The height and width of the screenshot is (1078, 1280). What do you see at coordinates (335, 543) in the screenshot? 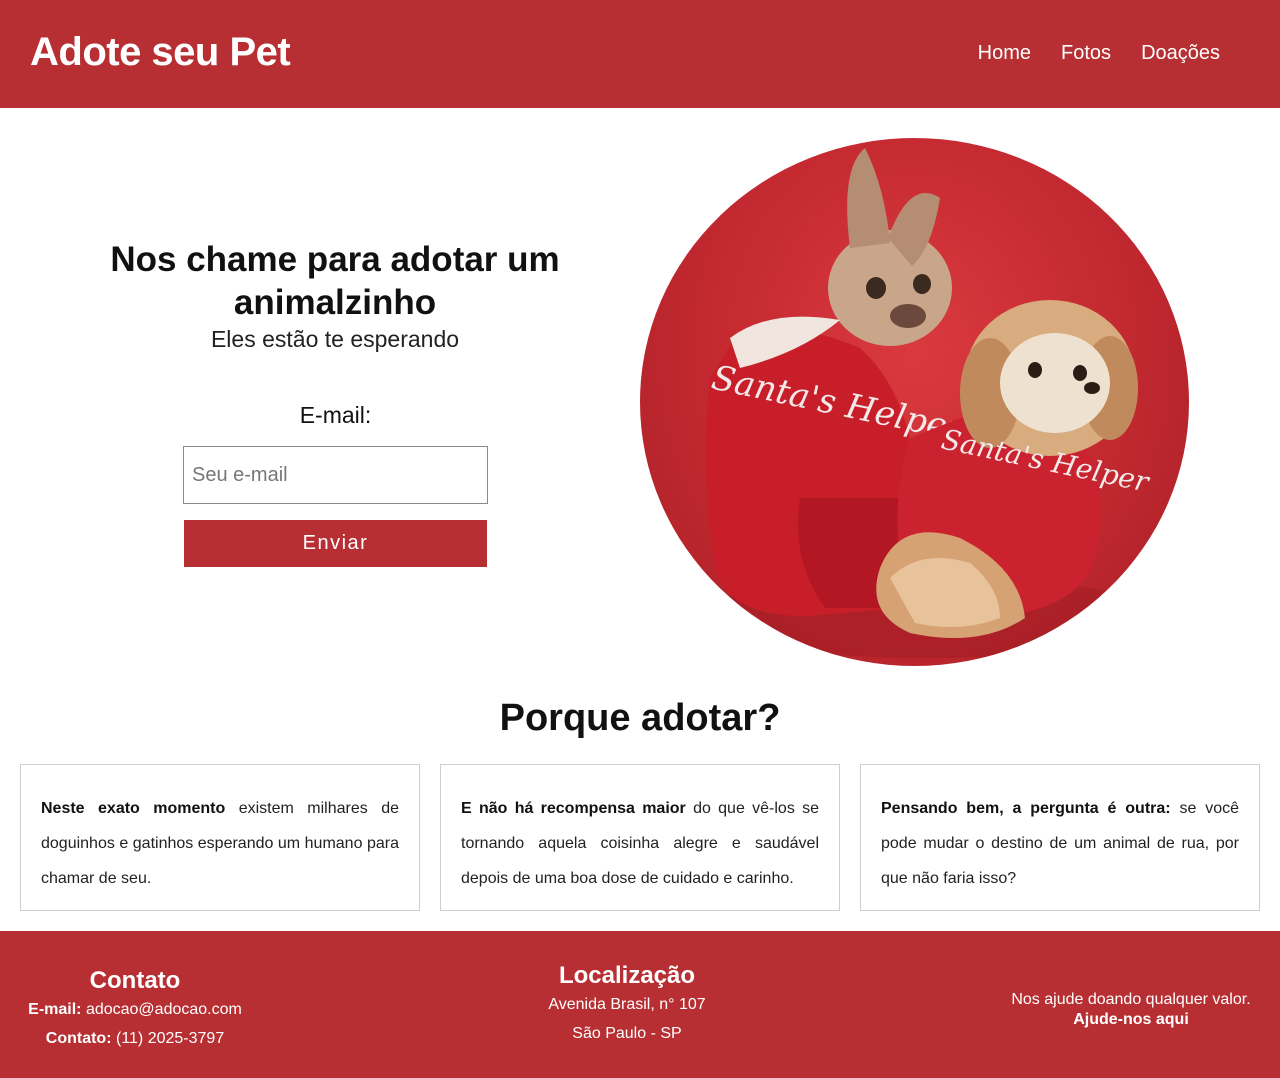
I see `send-button: Enviar` at bounding box center [335, 543].